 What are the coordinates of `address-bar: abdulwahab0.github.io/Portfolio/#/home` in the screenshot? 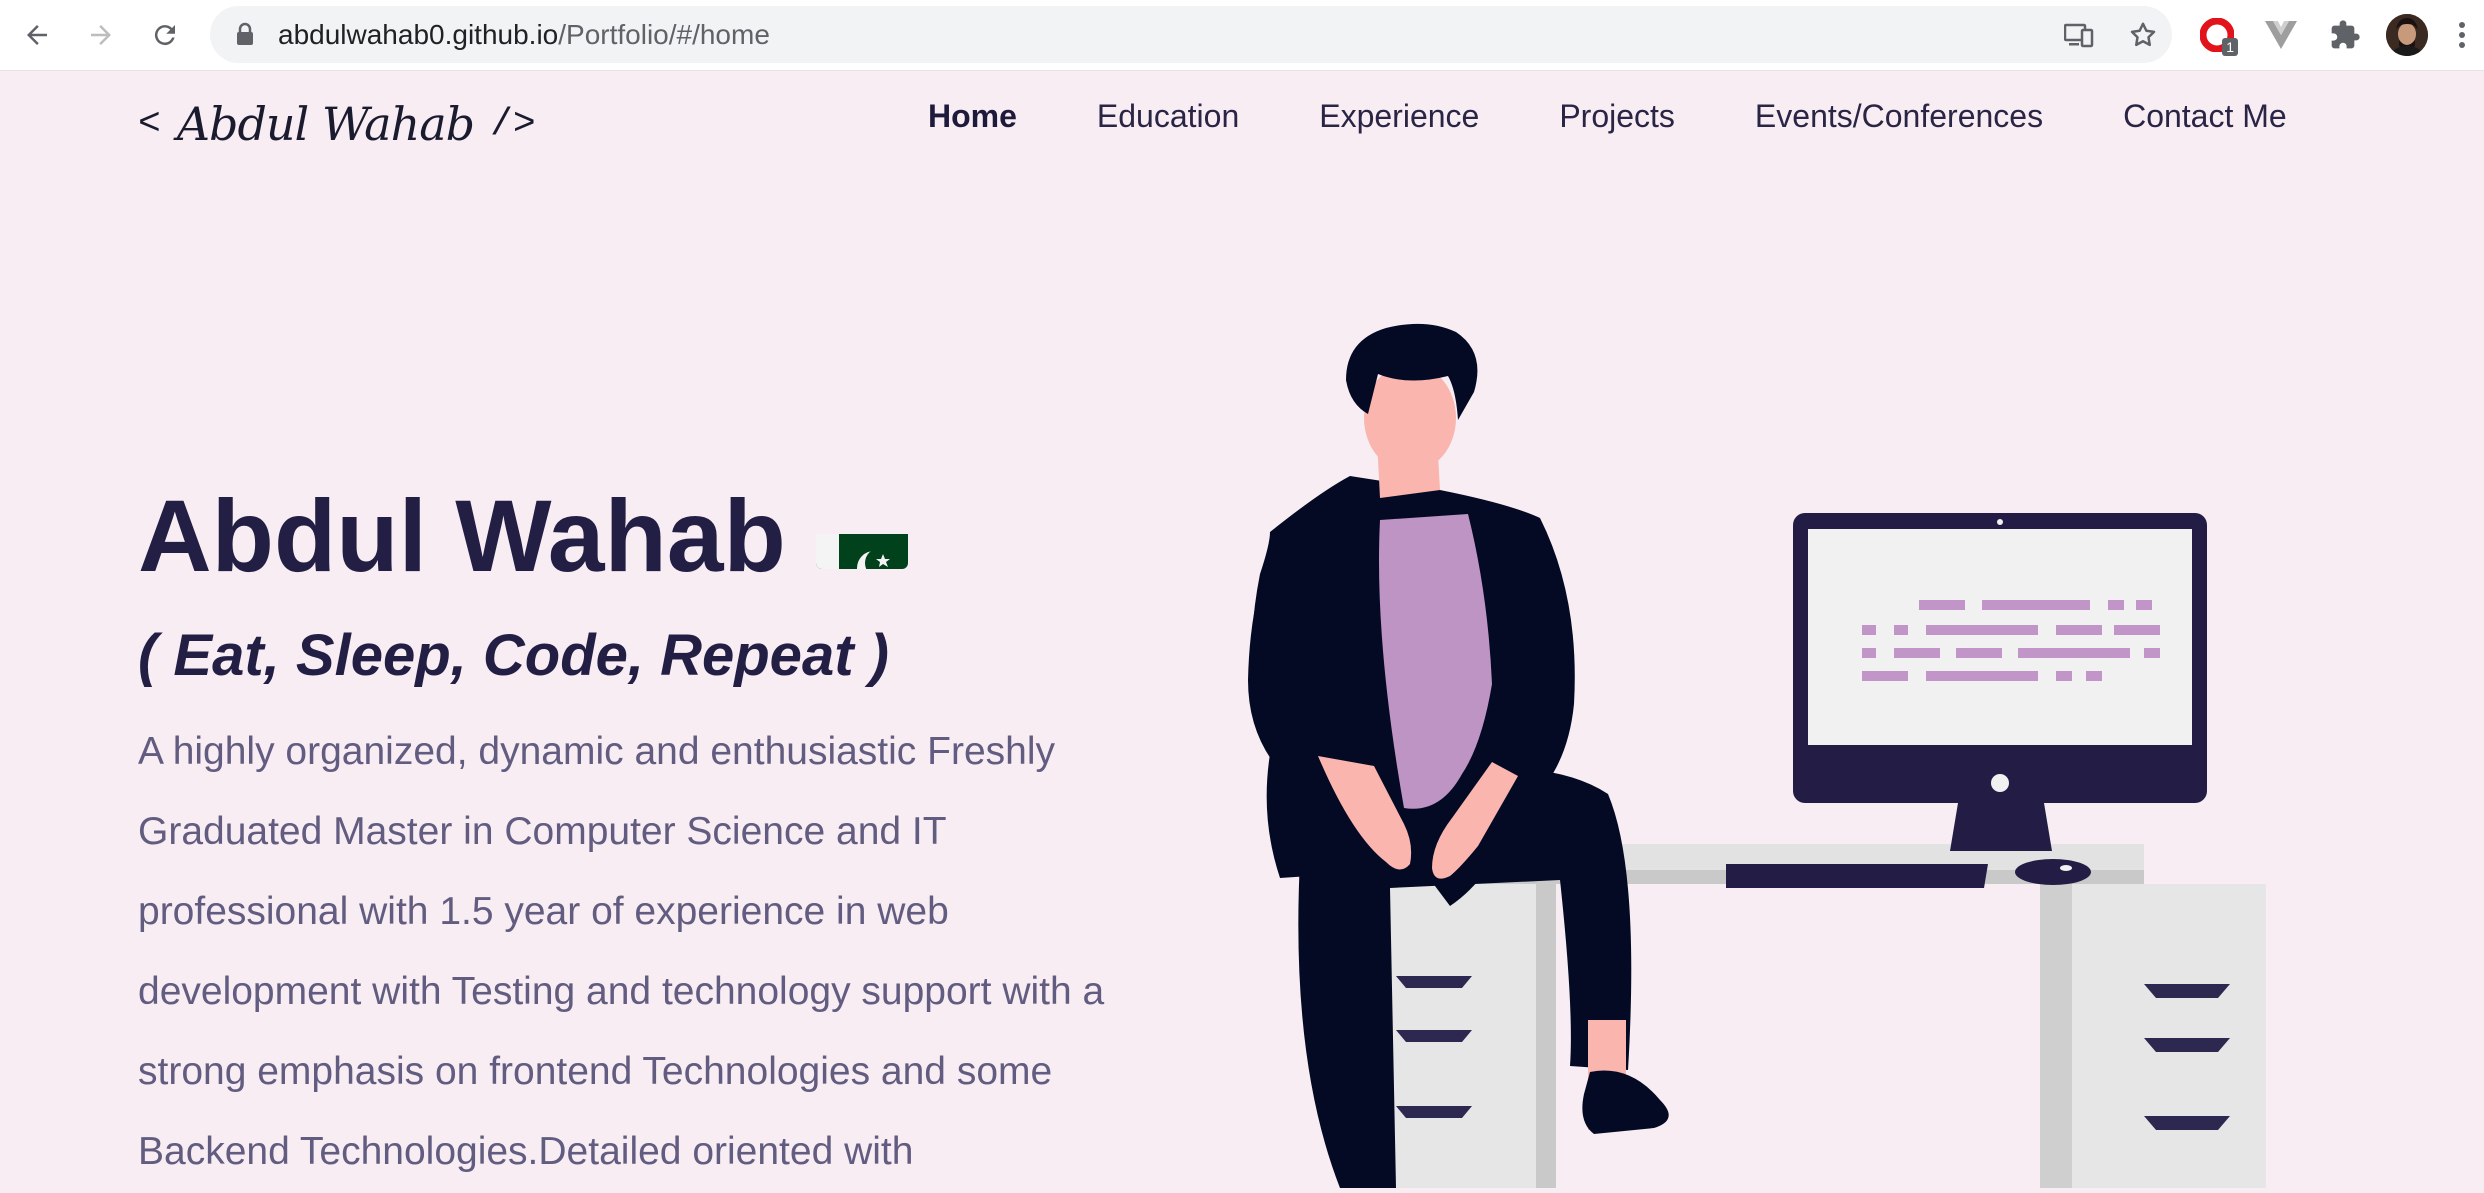 It's located at (1191, 34).